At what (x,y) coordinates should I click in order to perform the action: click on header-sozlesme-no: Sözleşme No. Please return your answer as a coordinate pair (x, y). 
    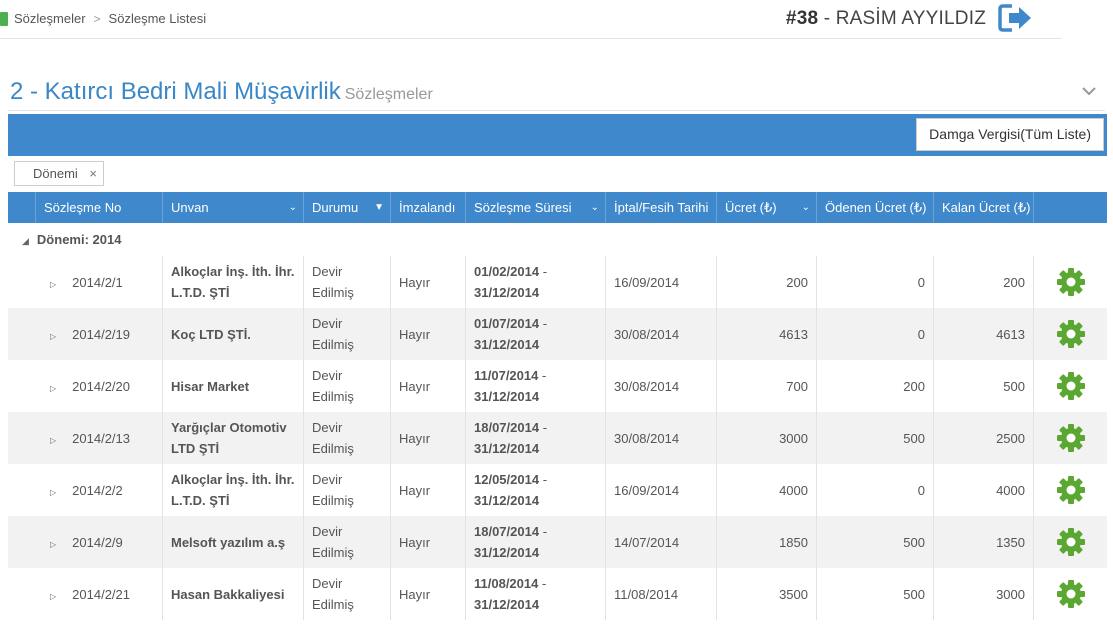
    Looking at the image, I should click on (99, 207).